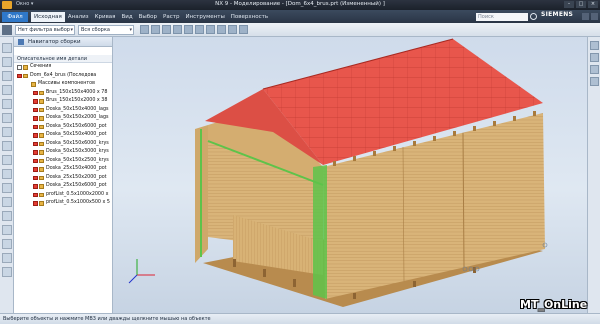 The image size is (600, 324). Describe the element at coordinates (594, 16) in the screenshot. I see `ribbon-minimize-icon` at that location.